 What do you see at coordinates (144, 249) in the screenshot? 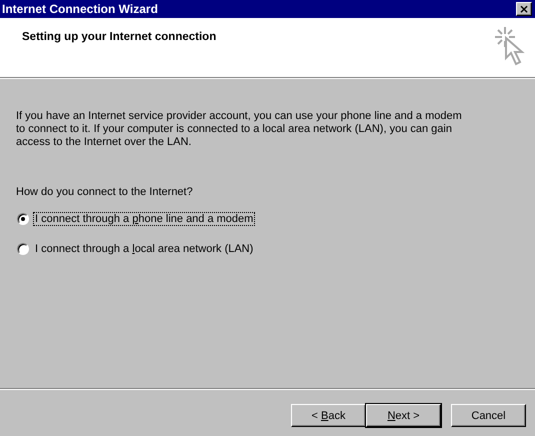
I see `radio-label: I connect through a local area network (LAN)` at bounding box center [144, 249].